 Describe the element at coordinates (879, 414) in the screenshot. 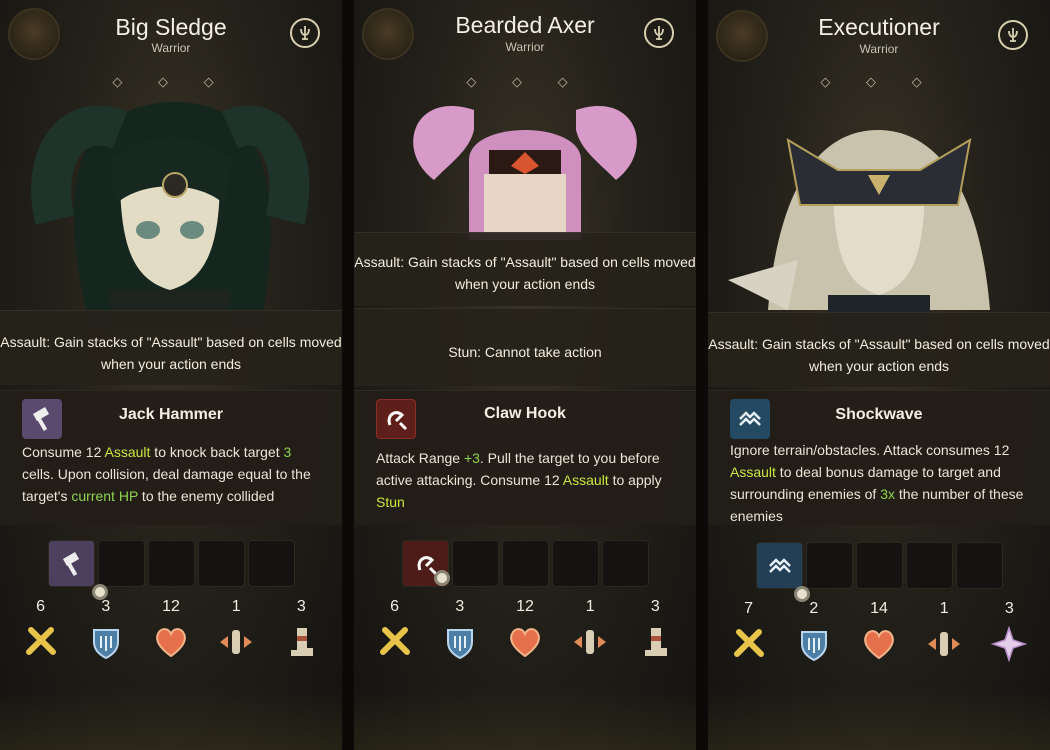

I see `skill-name: Shockwave` at that location.